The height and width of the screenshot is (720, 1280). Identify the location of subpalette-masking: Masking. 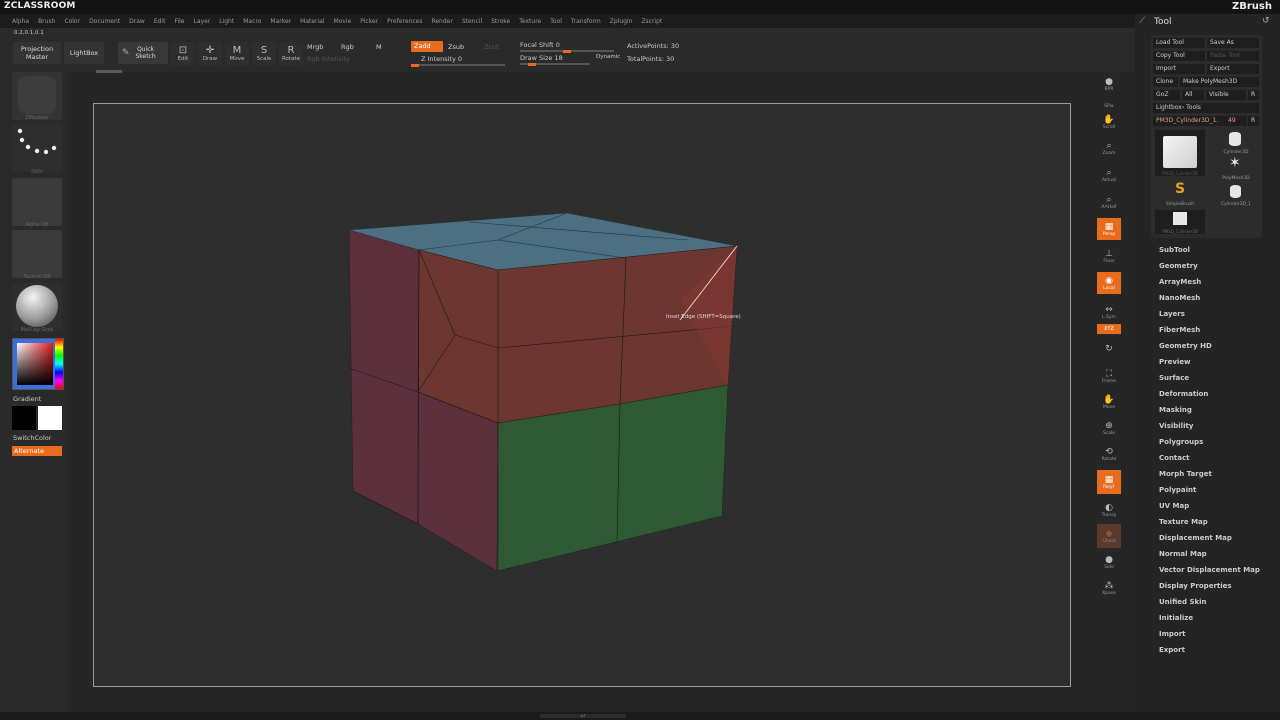
(1175, 410).